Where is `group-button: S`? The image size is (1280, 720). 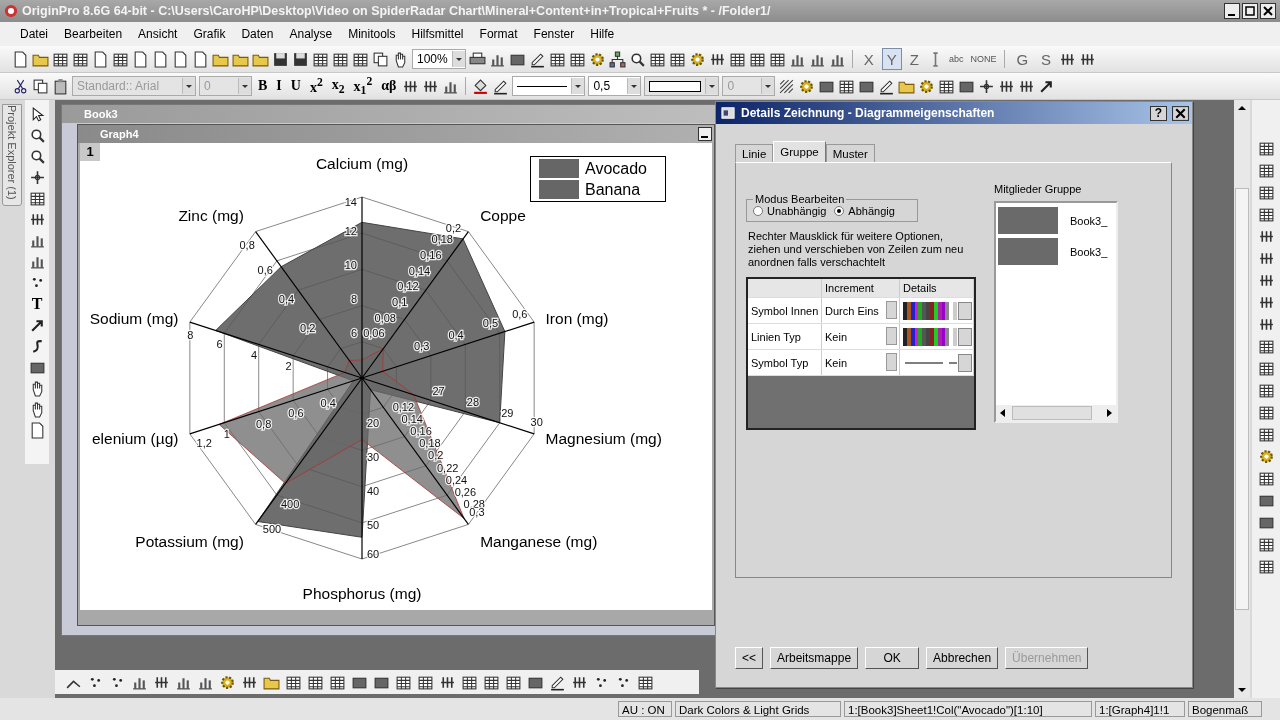 group-button: S is located at coordinates (1046, 59).